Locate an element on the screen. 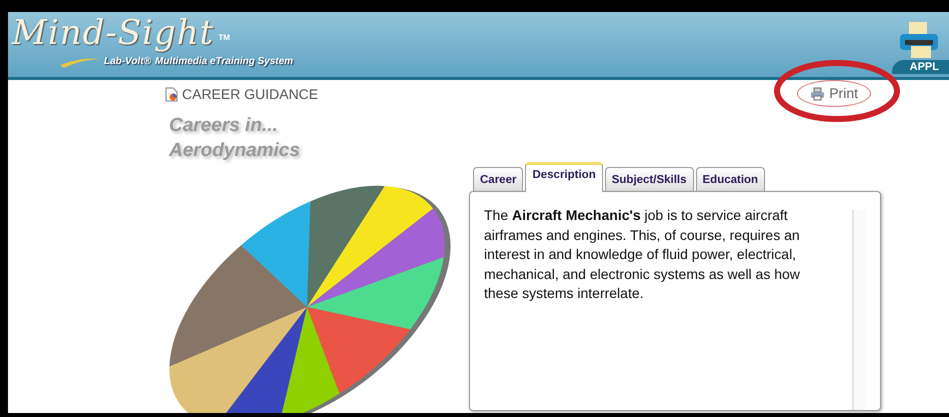 Image resolution: width=949 pixels, height=417 pixels. logo-title: Mind-Sight is located at coordinates (113, 33).